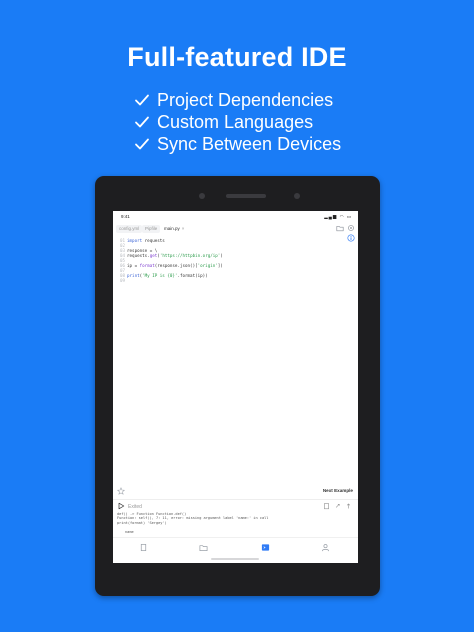  What do you see at coordinates (235, 280) in the screenshot?
I see `code-line: 09` at bounding box center [235, 280].